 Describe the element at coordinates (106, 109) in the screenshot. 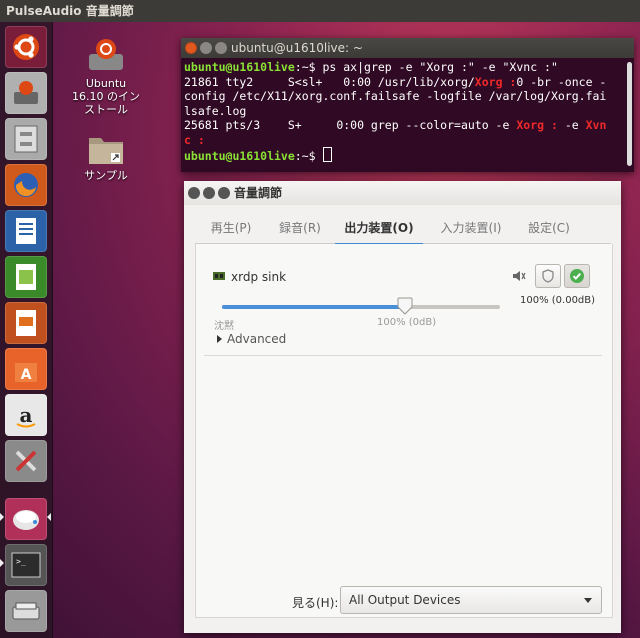

I see `desktop-icon-label: ストール` at that location.